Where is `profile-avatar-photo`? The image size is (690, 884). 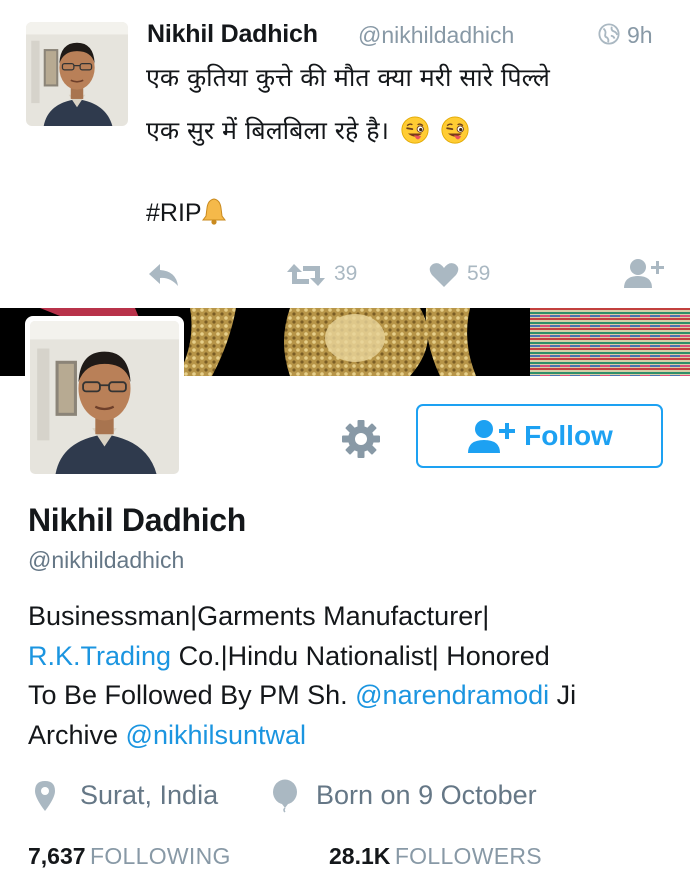 profile-avatar-photo is located at coordinates (104, 397).